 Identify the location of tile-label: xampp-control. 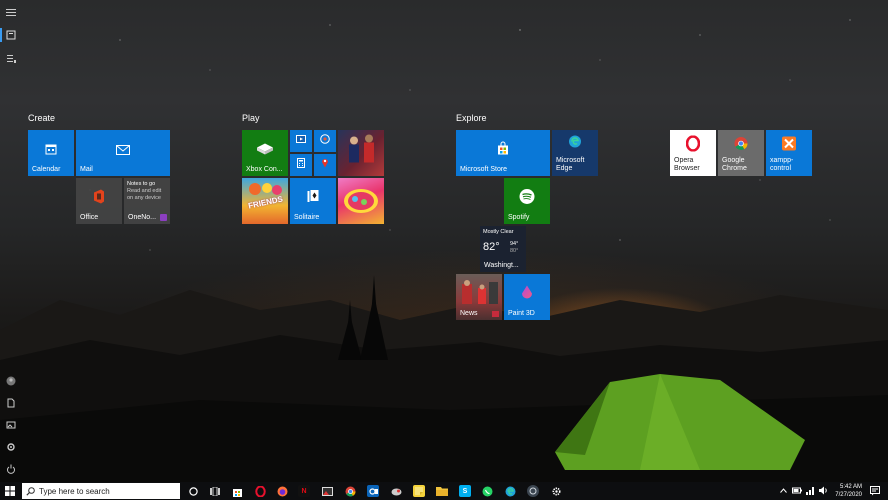
(782, 164).